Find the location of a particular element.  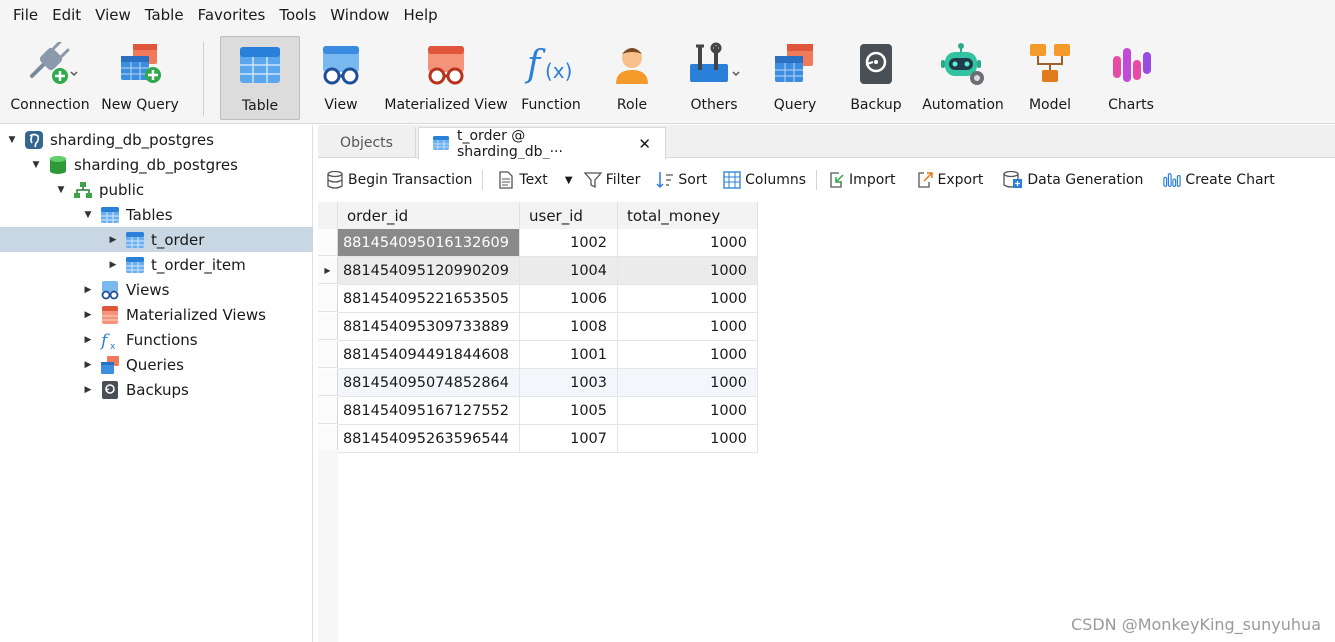

tree-backups-folder: ▶ Backups is located at coordinates (156, 389).